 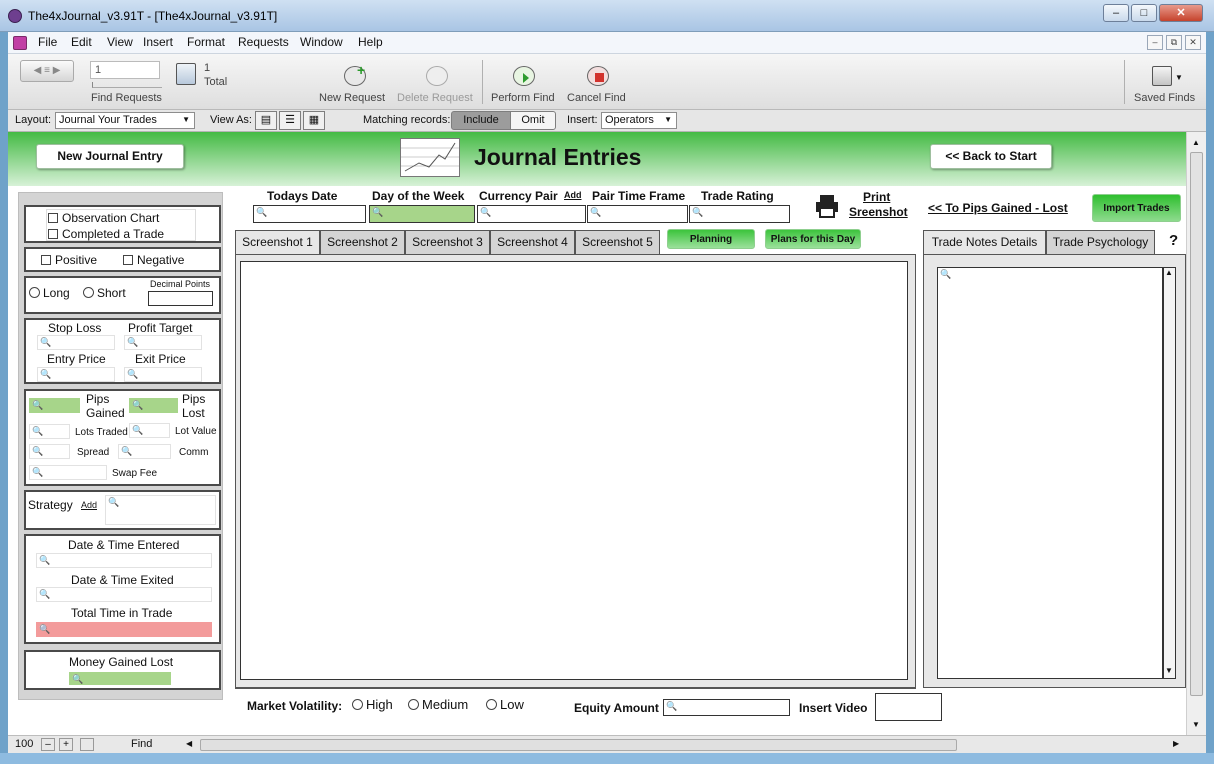 I want to click on close-button: ✕, so click(x=1181, y=13).